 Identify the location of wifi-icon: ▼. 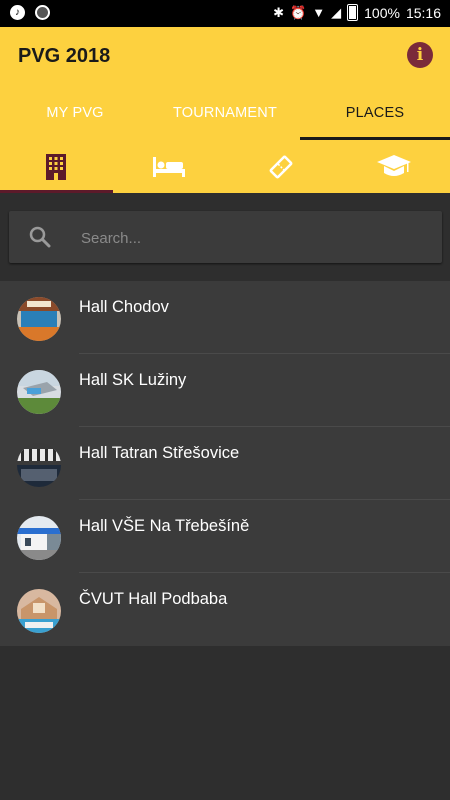
(319, 12).